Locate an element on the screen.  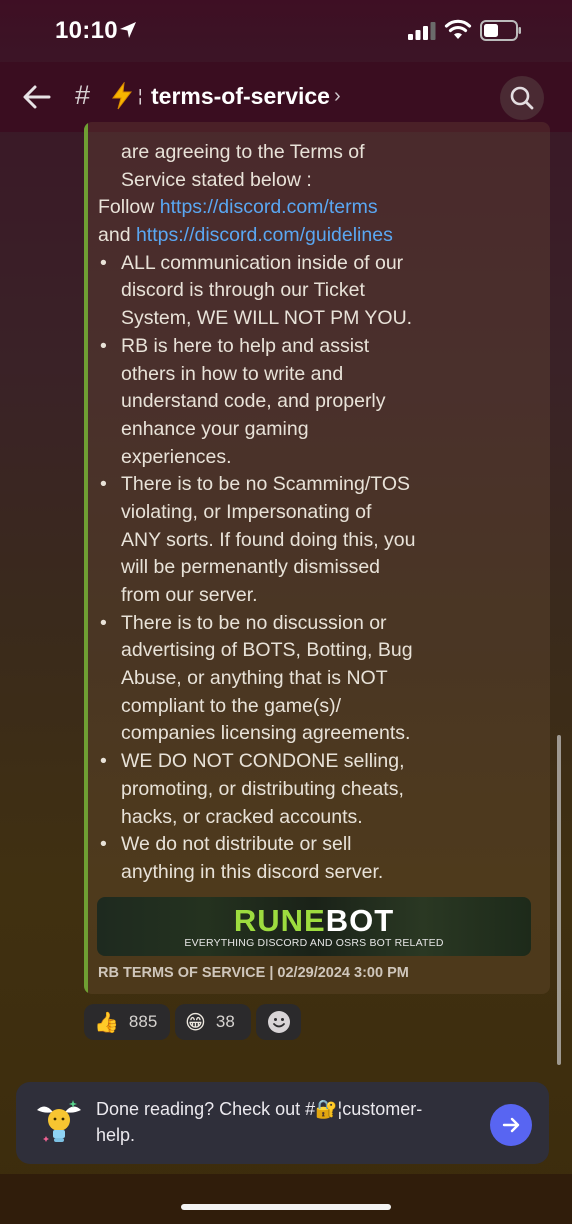
embed-accent-bar is located at coordinates (86, 558).